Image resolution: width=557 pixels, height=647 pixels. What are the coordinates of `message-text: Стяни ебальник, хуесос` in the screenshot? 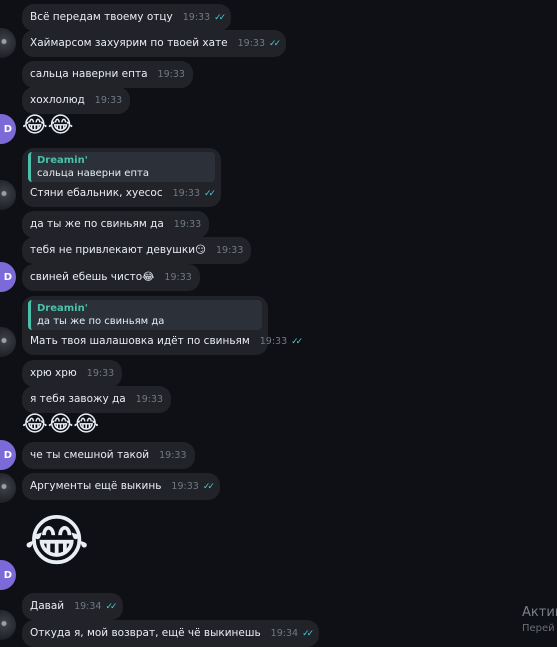 It's located at (96, 193).